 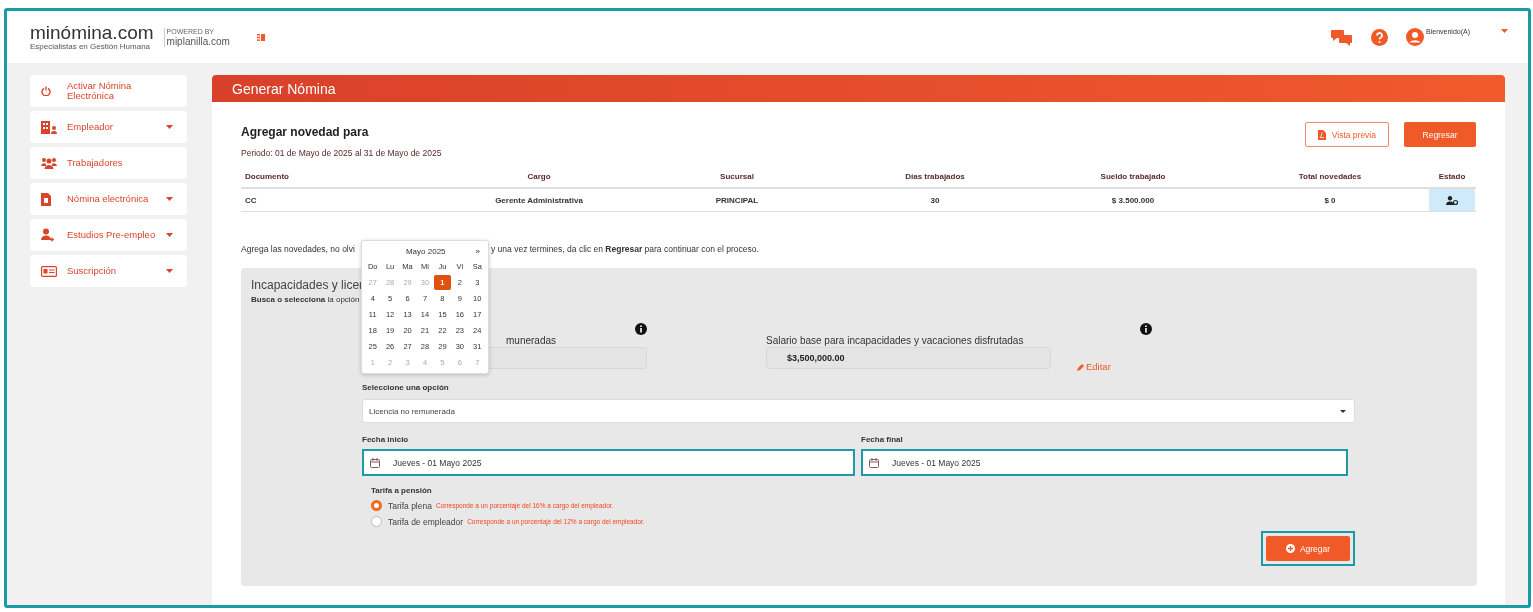 I want to click on field-label: Seleccione una opción, so click(x=406, y=387).